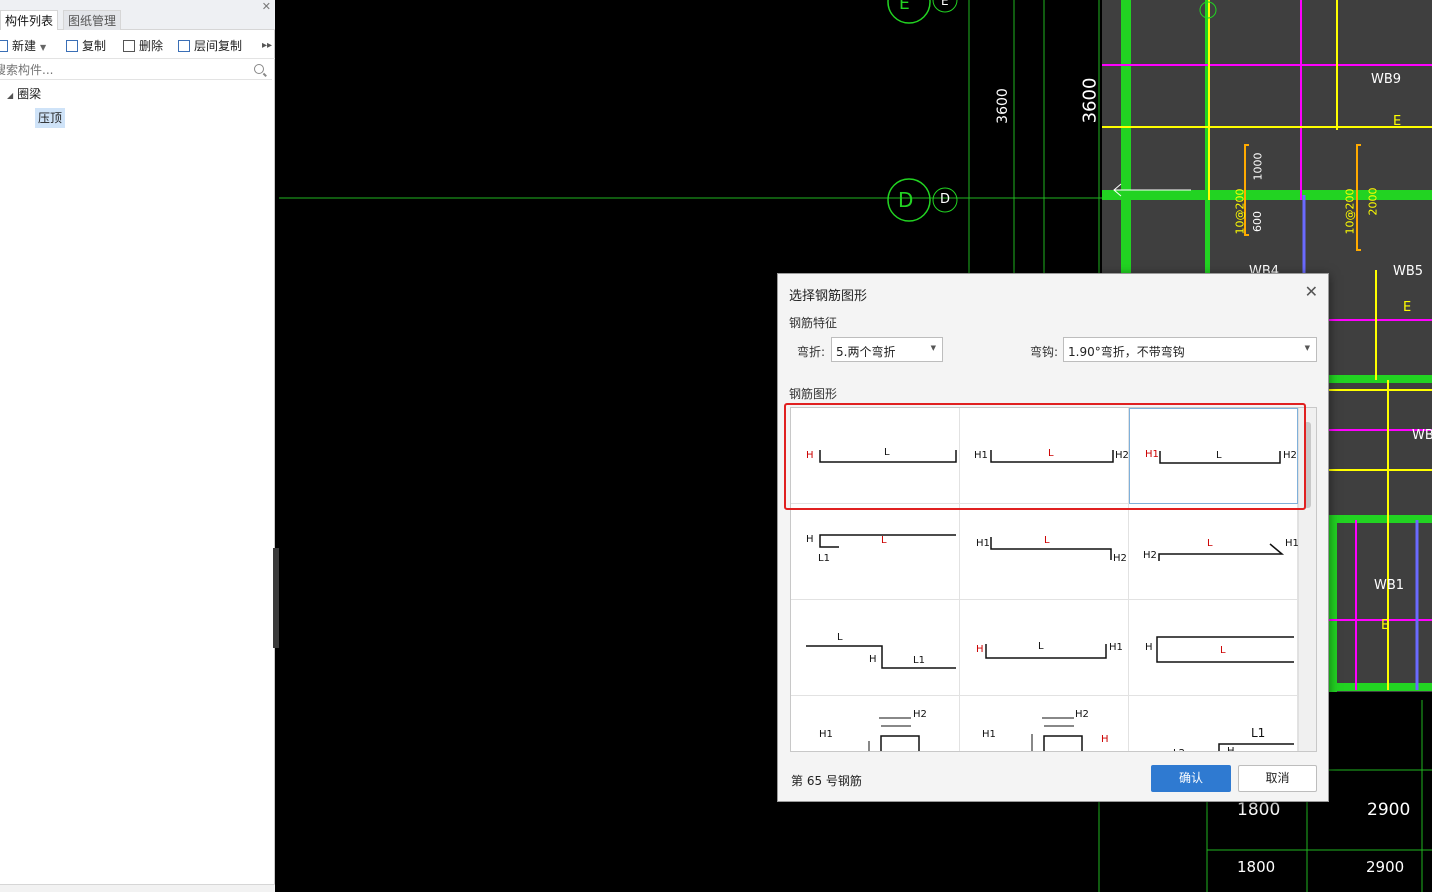 The image size is (1432, 892). I want to click on shape-section-label: 钢筋图形, so click(813, 394).